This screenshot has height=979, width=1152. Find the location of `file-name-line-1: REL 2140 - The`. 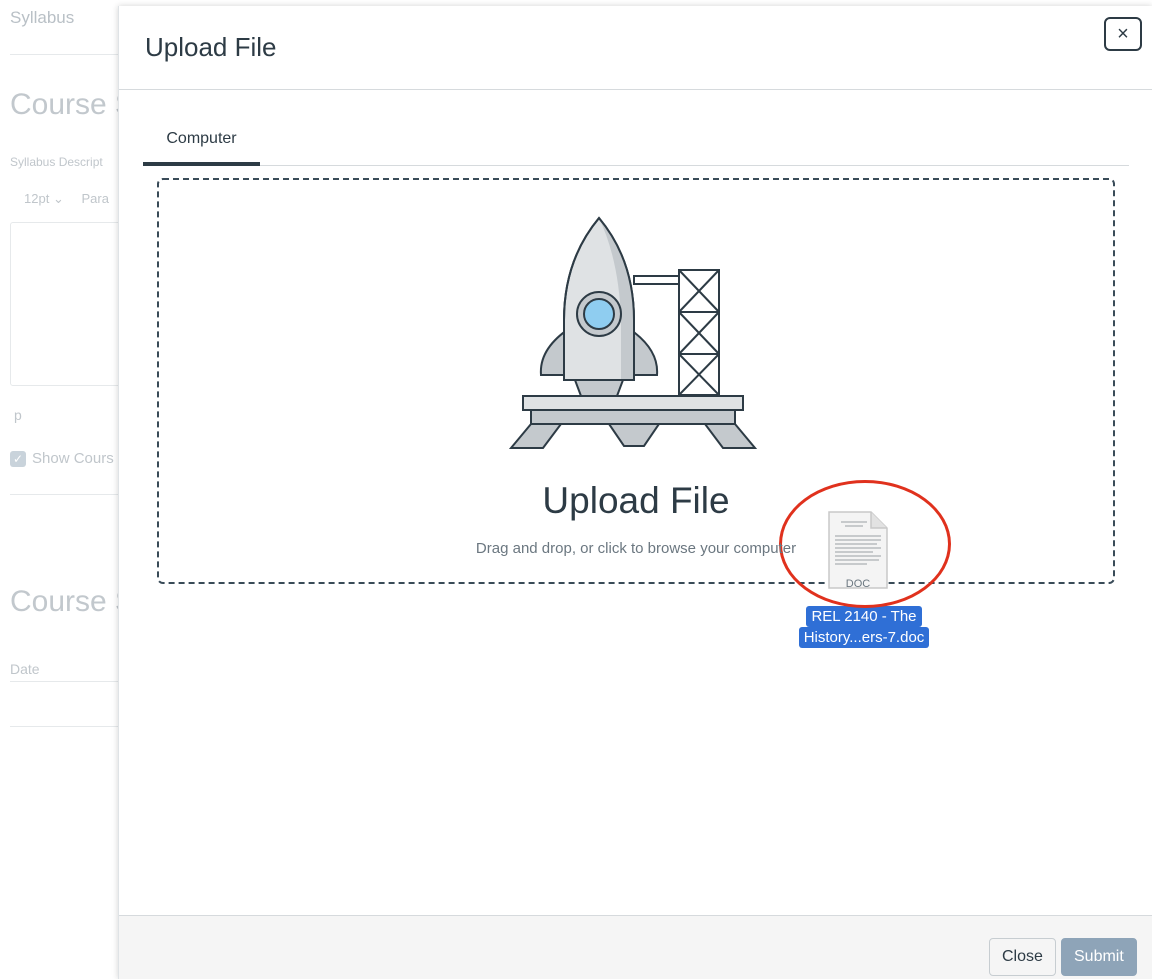

file-name-line-1: REL 2140 - The is located at coordinates (864, 616).